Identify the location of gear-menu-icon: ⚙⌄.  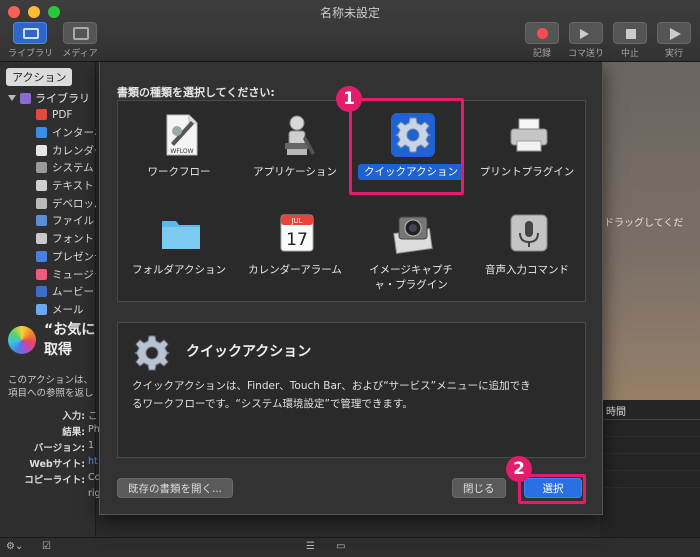
(14, 548).